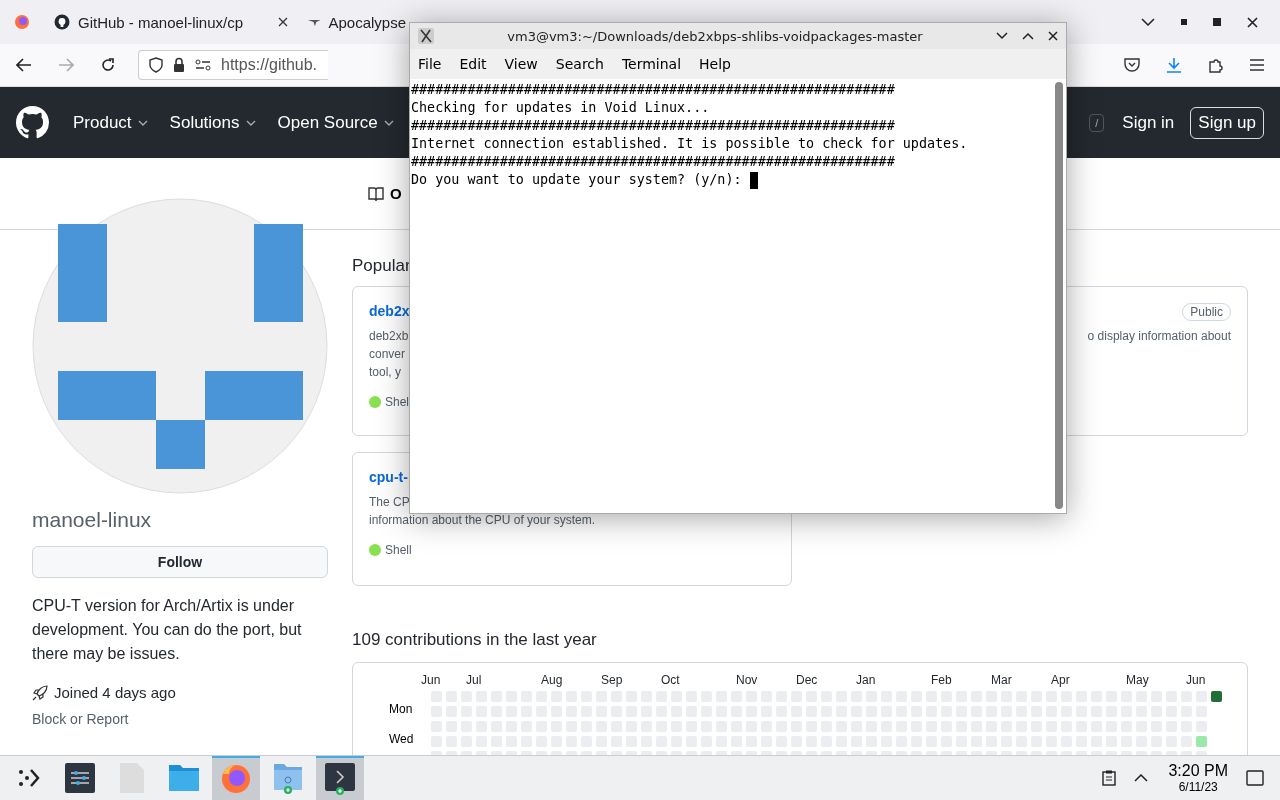 This screenshot has height=800, width=1280. I want to click on browser-tab: GitHub - manoel-linux/cp, so click(171, 22).